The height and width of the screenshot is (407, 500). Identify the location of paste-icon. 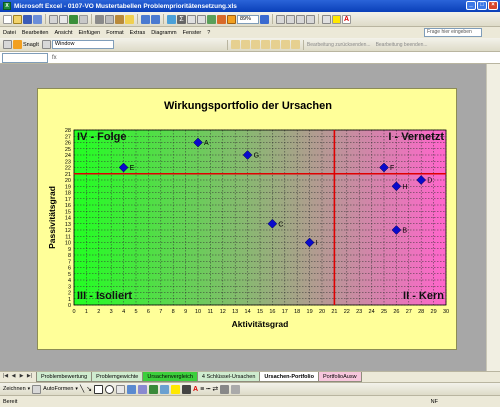
(119, 19).